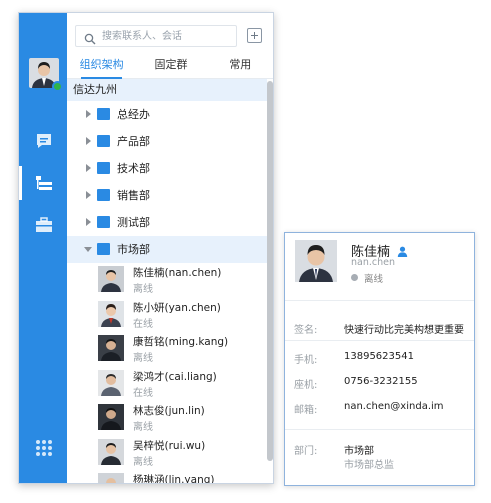  Describe the element at coordinates (374, 279) in the screenshot. I see `contact-status: 离线` at that location.